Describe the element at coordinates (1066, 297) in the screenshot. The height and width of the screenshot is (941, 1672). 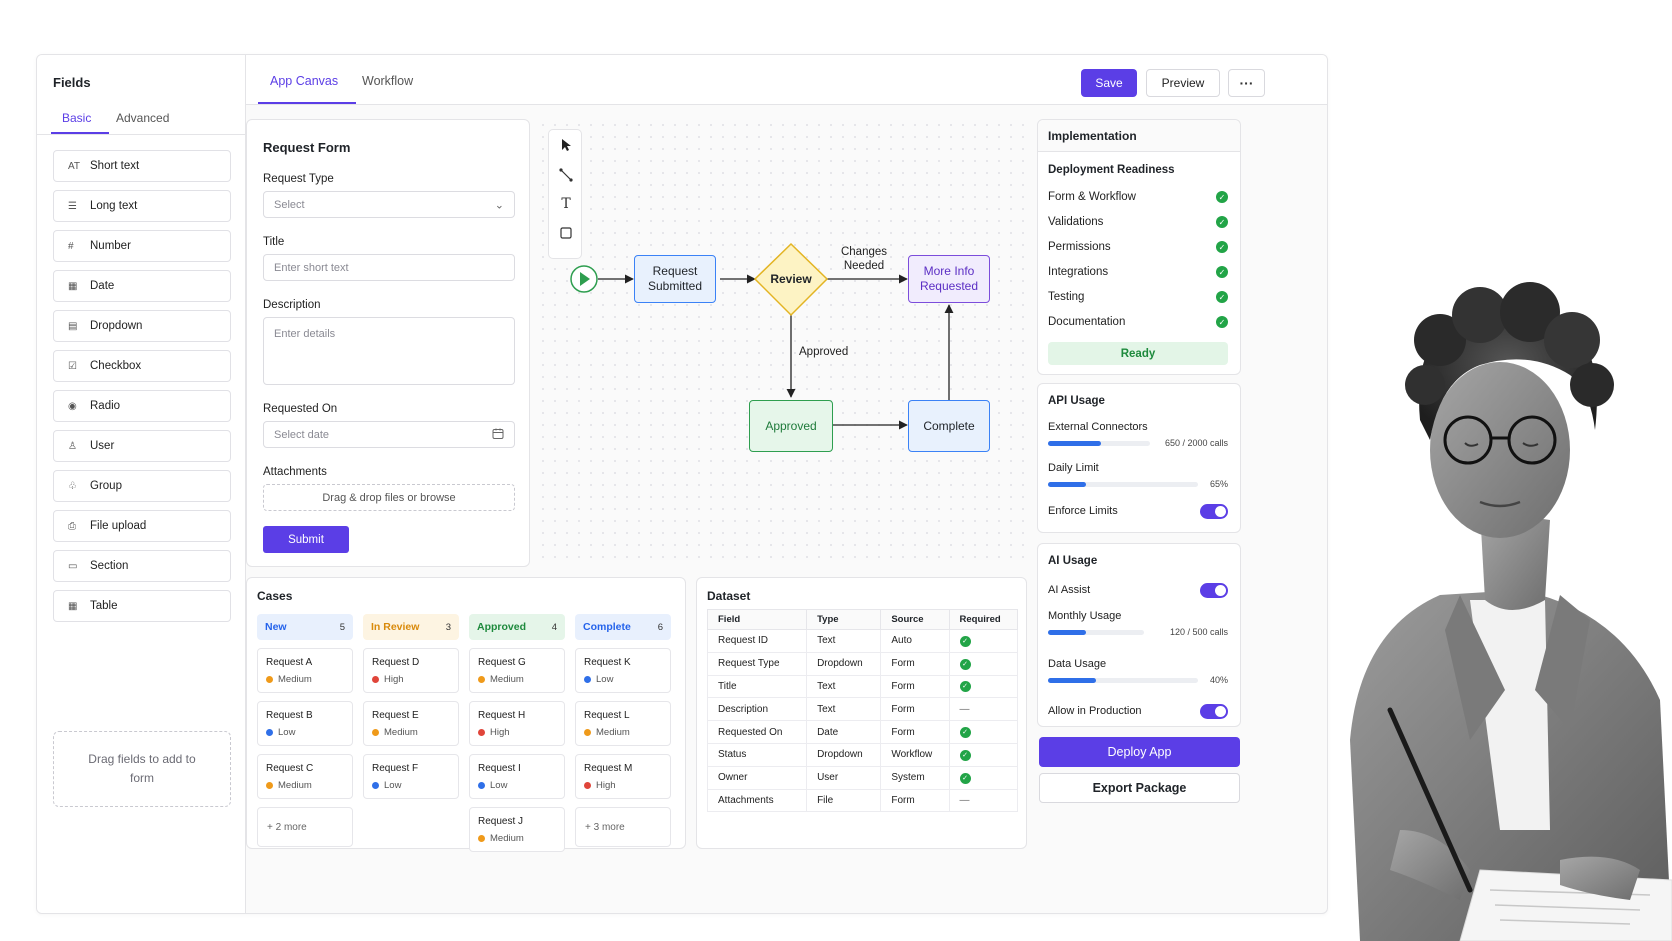
I see `readiness-item-label: Testing` at that location.